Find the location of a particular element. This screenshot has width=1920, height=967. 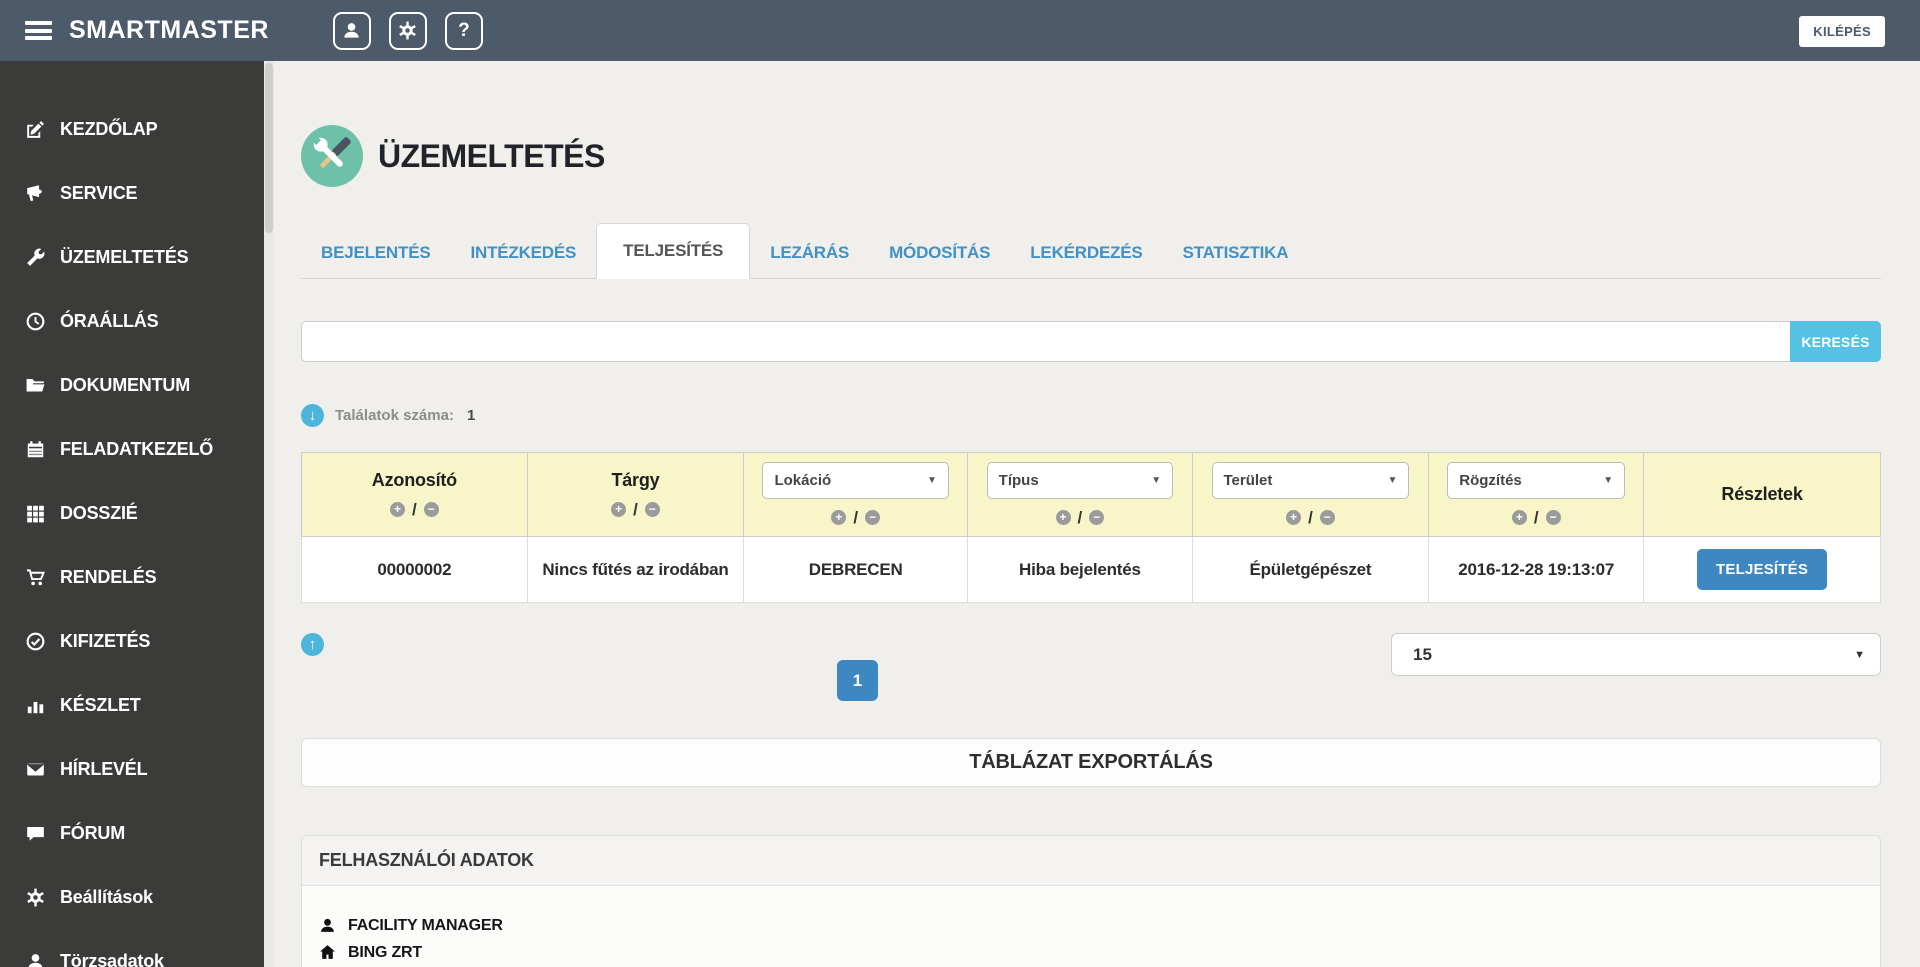

settings-button is located at coordinates (407, 30).